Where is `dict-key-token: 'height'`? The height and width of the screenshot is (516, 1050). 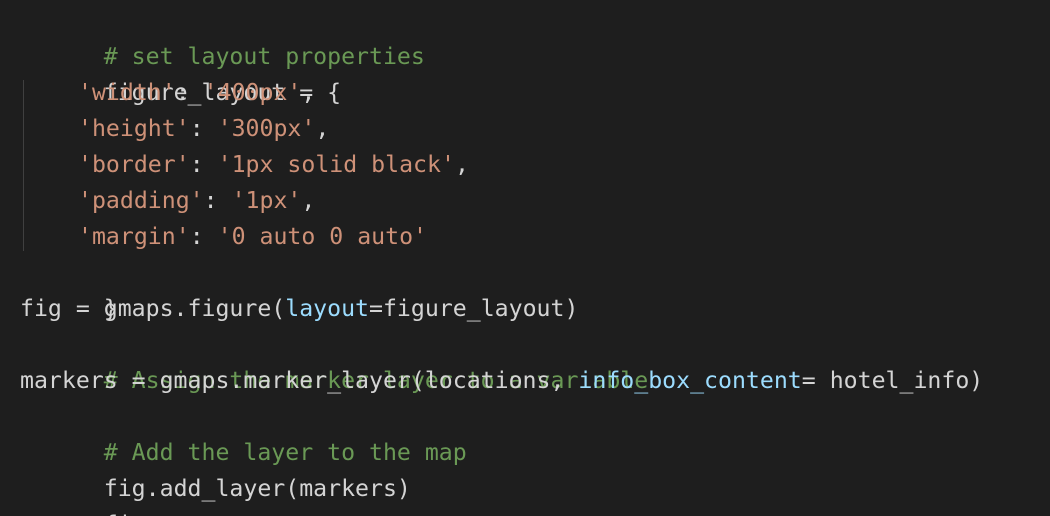 dict-key-token: 'height' is located at coordinates (134, 128).